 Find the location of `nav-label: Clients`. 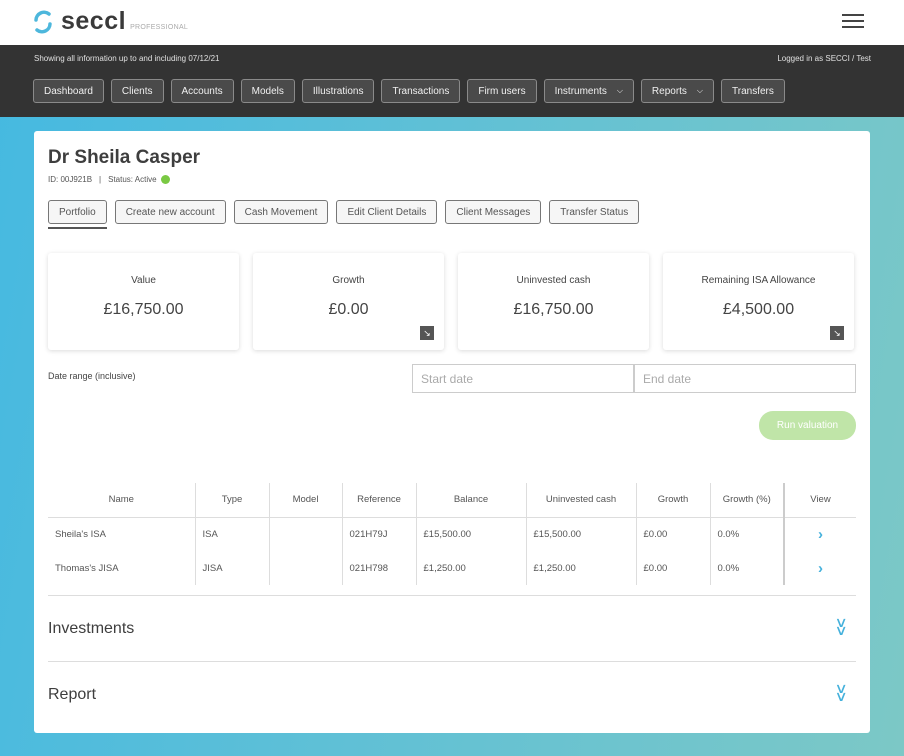

nav-label: Clients is located at coordinates (137, 91).